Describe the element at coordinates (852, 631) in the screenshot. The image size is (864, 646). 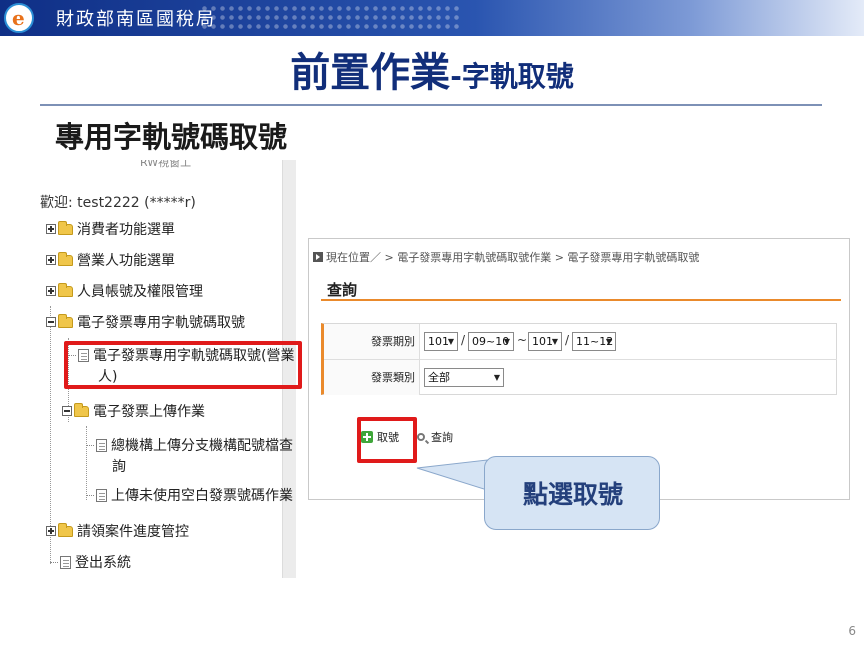
I see `page-number: 6` at that location.